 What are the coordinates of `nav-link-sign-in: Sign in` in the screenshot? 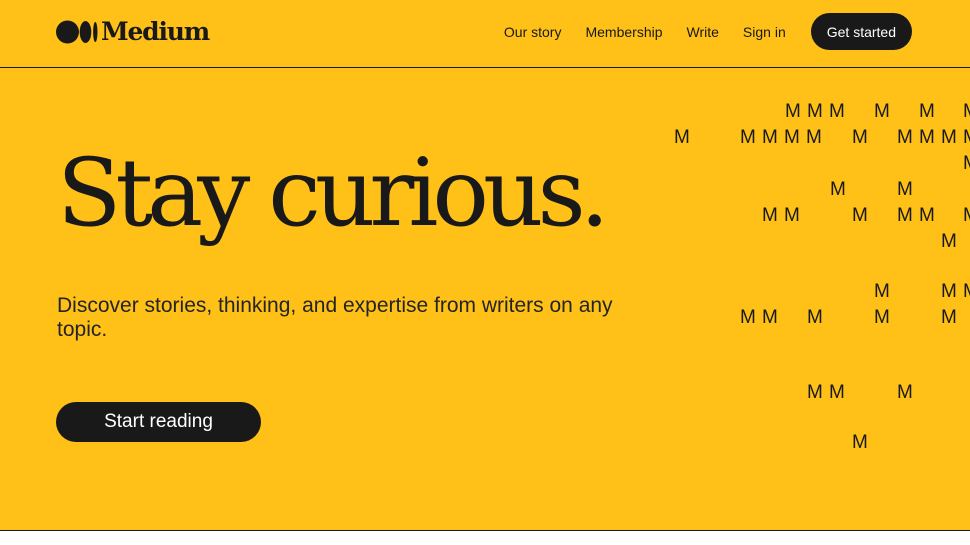 It's located at (764, 32).